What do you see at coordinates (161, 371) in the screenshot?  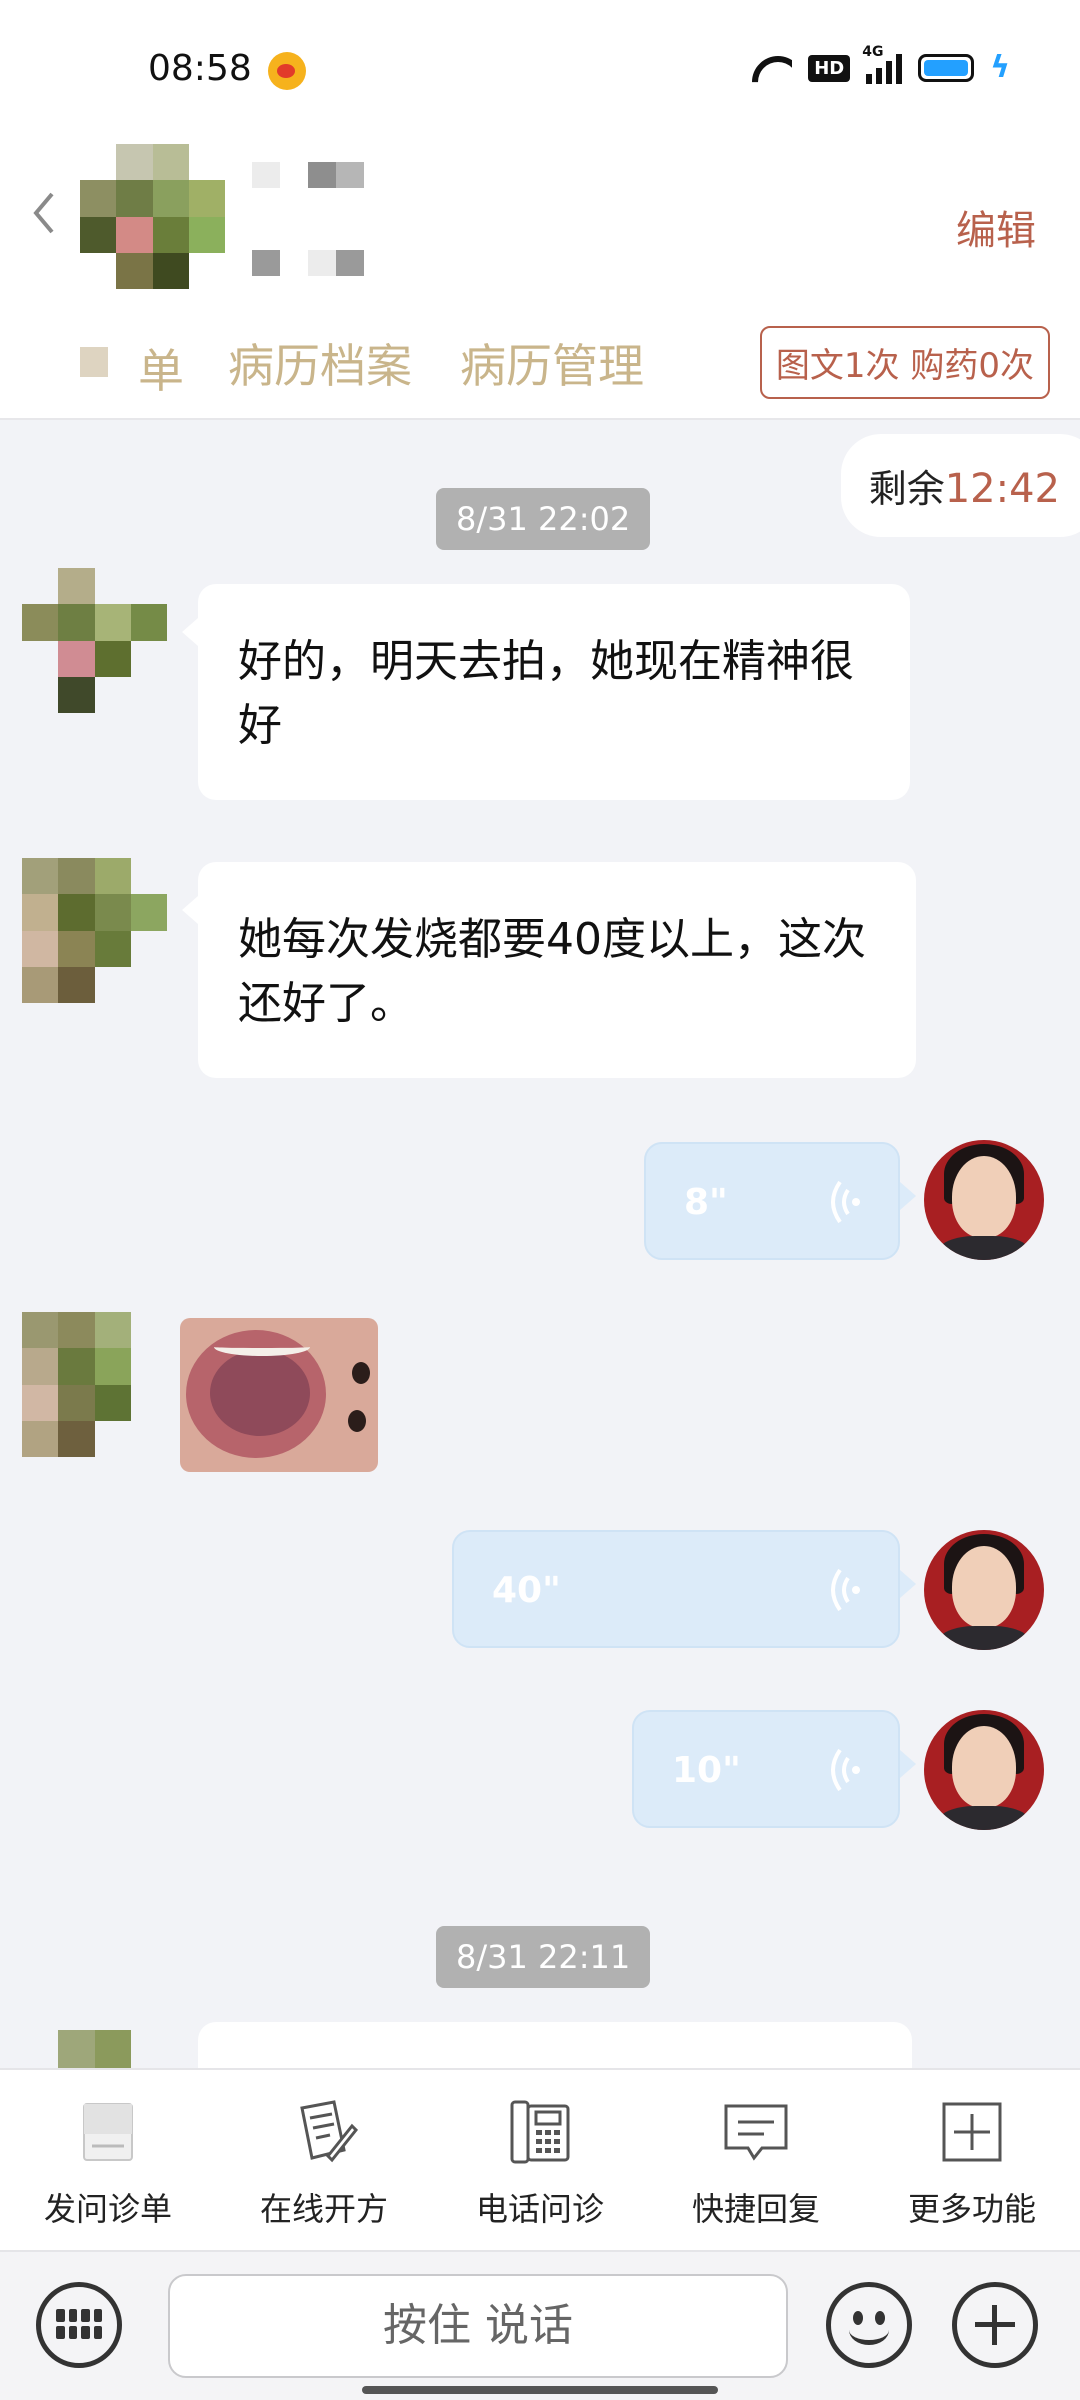 I see `tab-label: 单` at bounding box center [161, 371].